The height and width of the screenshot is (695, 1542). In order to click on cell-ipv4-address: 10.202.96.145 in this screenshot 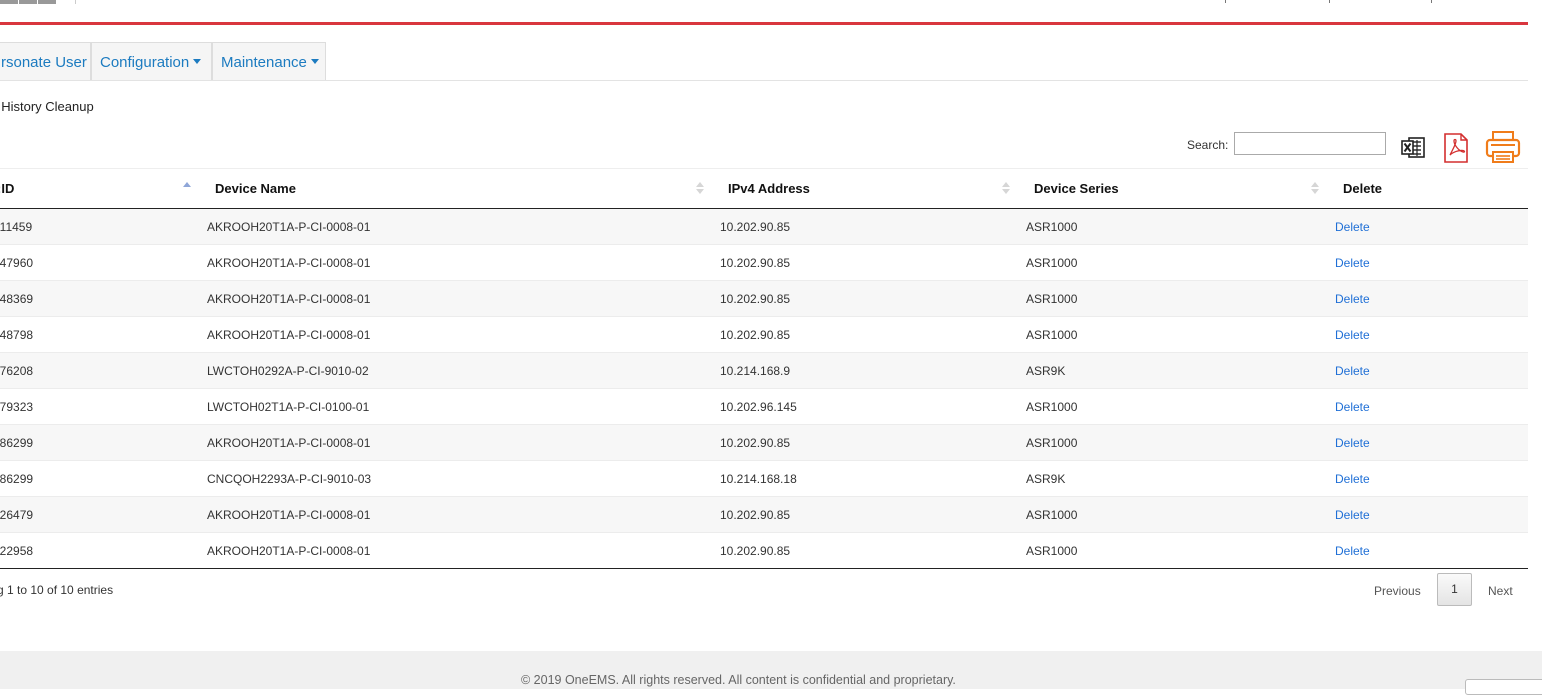, I will do `click(873, 406)`.